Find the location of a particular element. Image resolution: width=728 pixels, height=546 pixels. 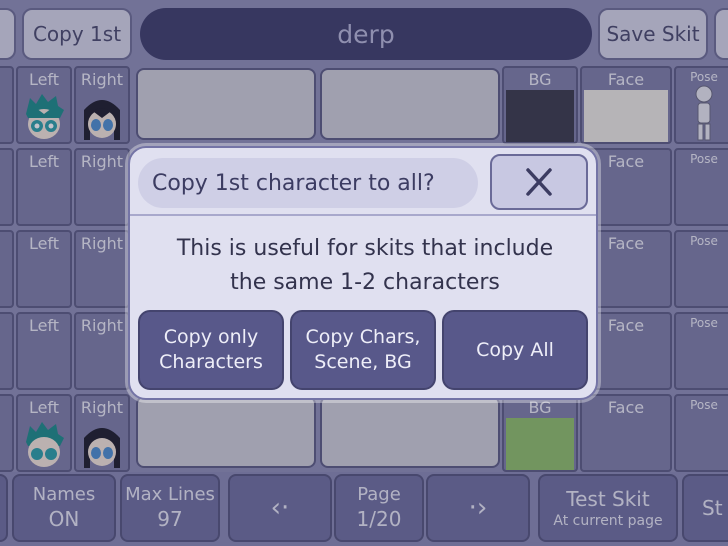

copy-only-characters-line2: Characters is located at coordinates (211, 362).